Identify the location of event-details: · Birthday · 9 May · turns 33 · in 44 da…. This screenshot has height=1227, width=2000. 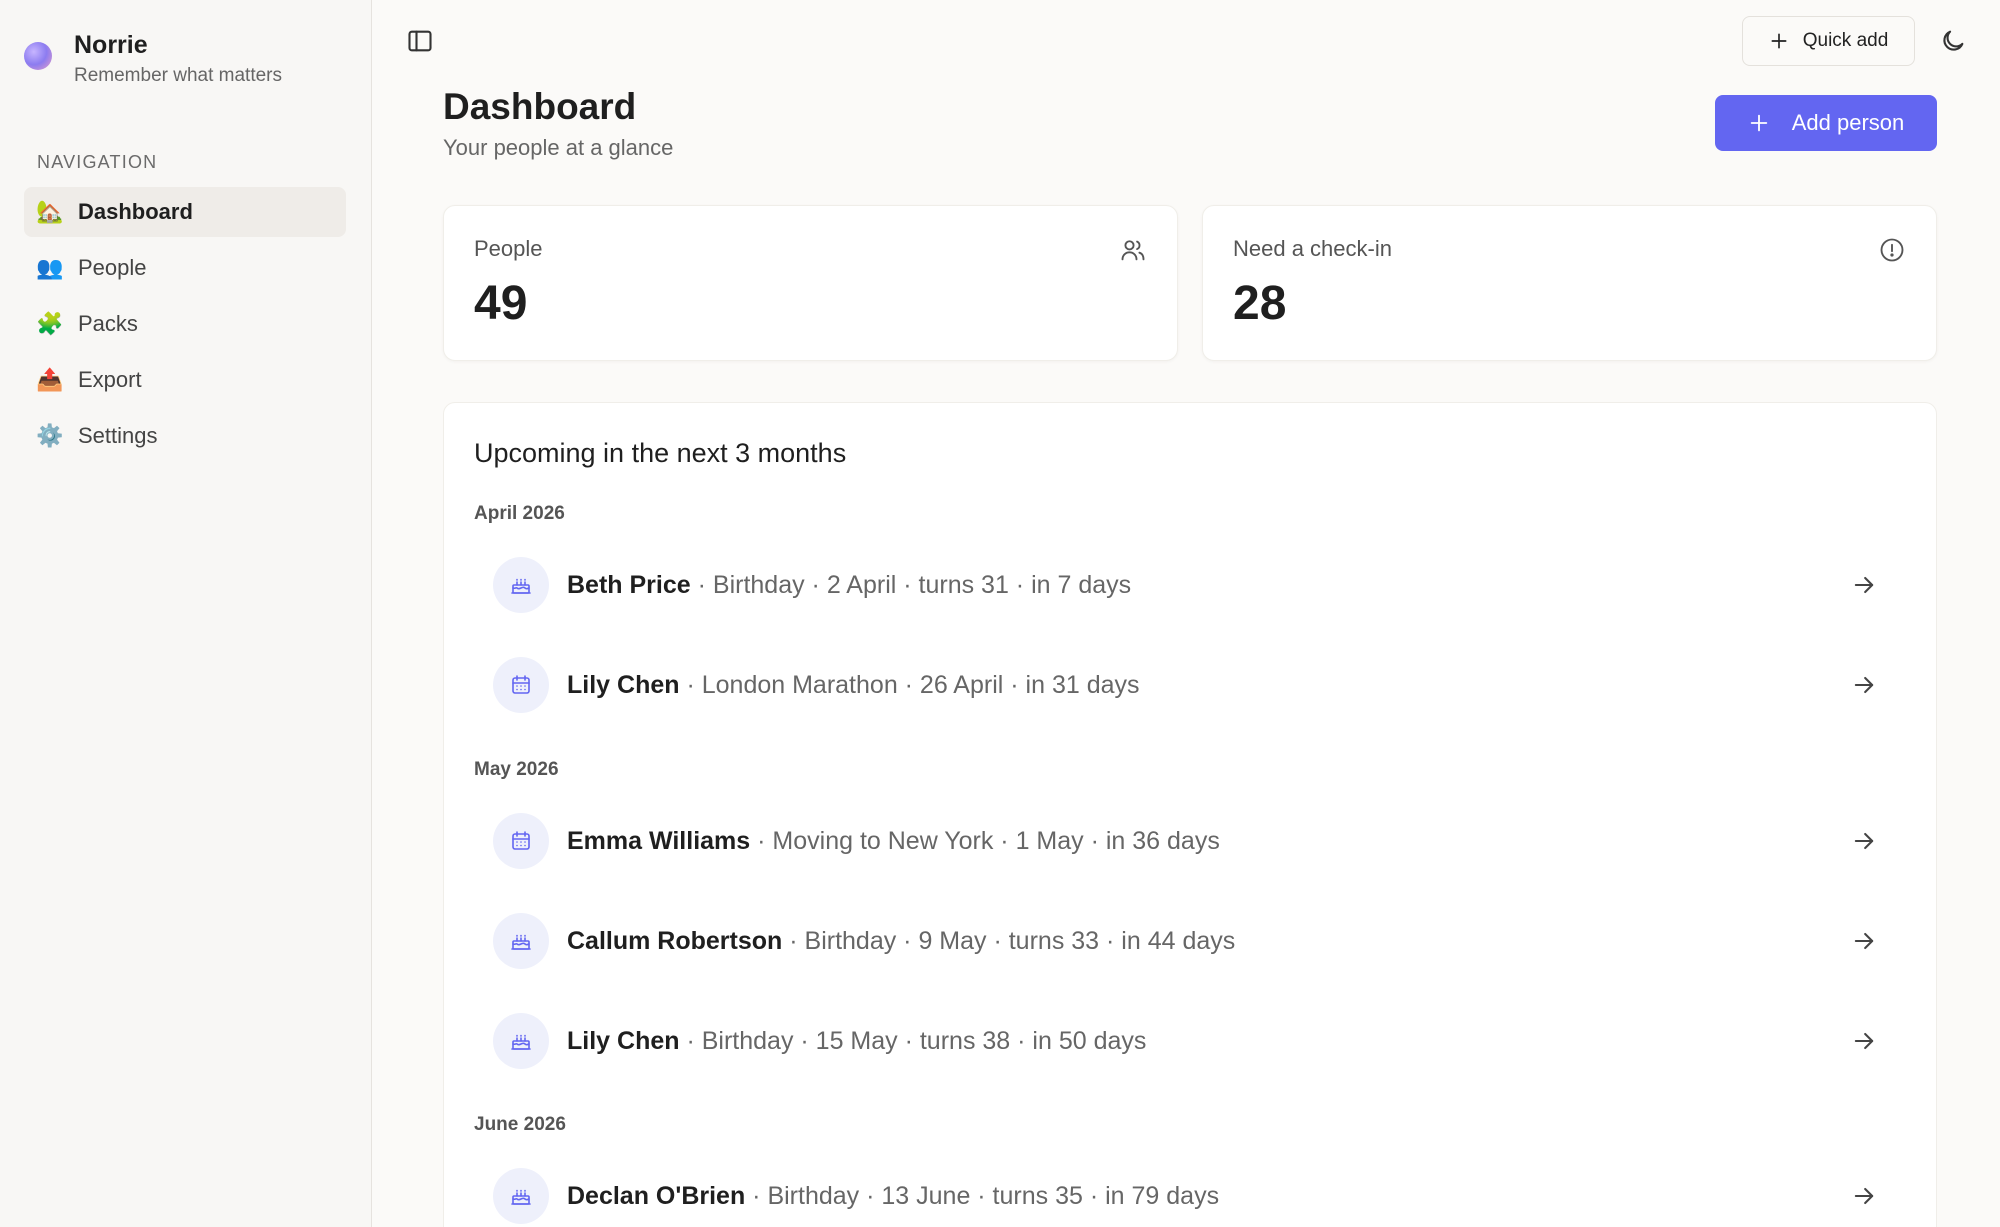
(1009, 940).